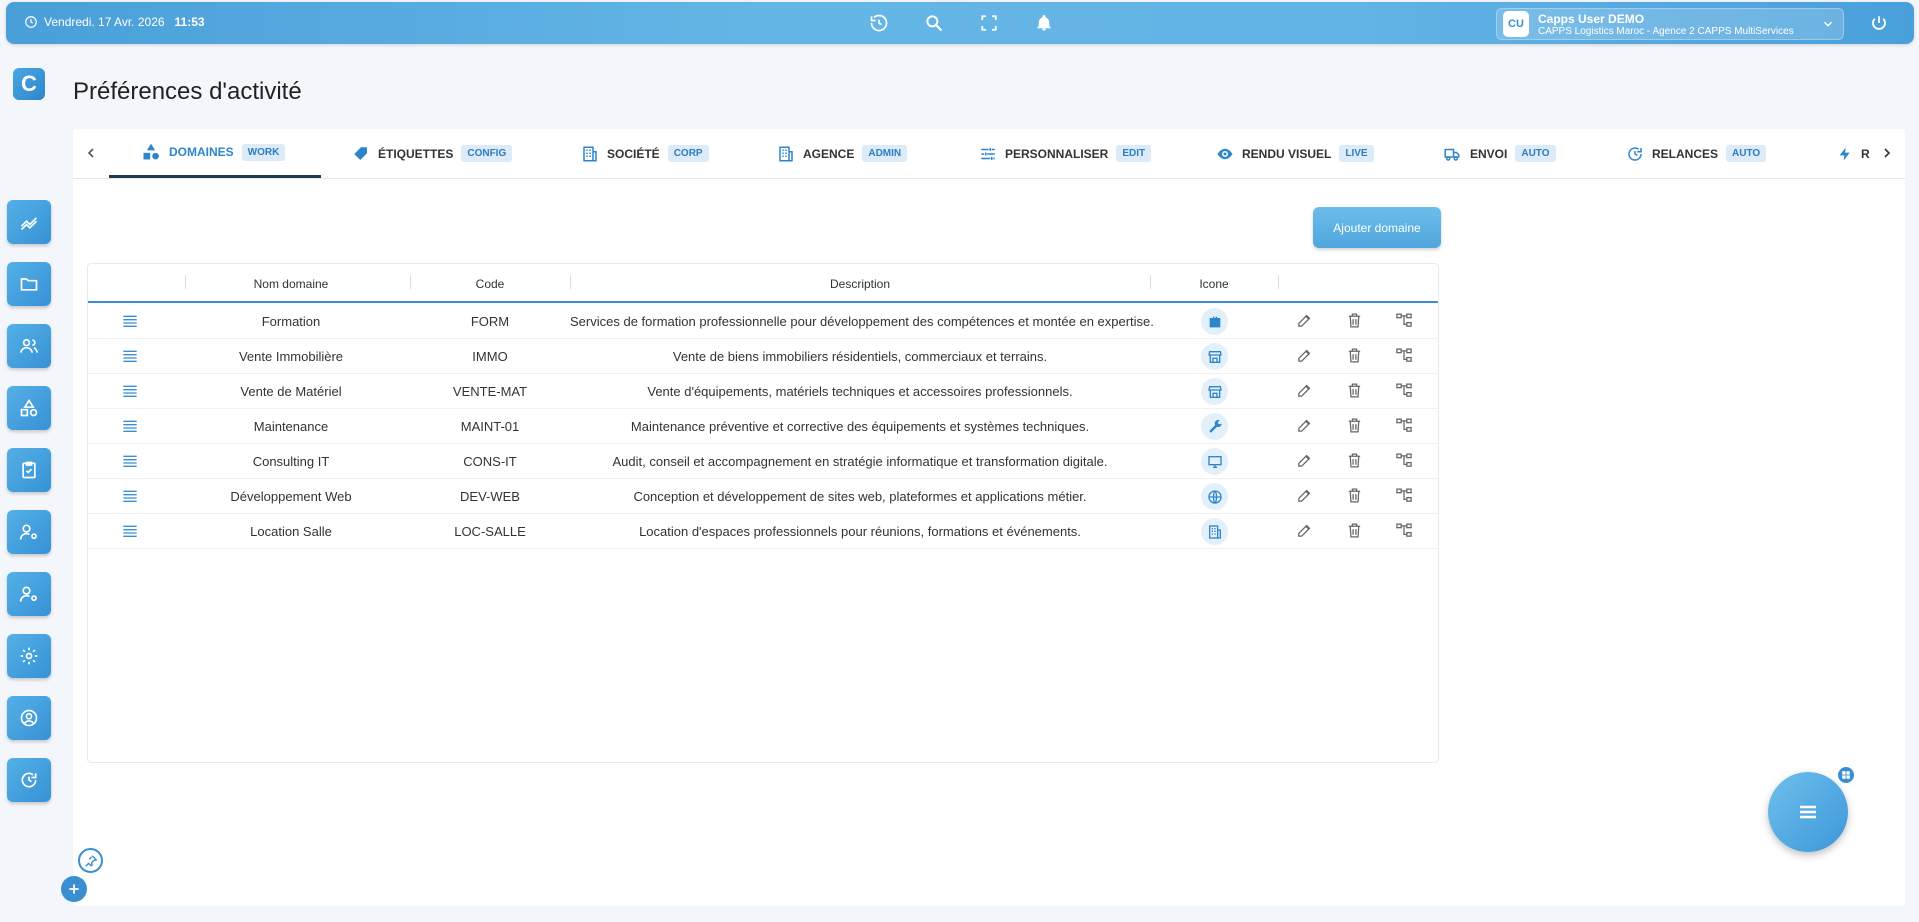 Image resolution: width=1919 pixels, height=922 pixels. What do you see at coordinates (989, 23) in the screenshot?
I see `fullscreen-icon` at bounding box center [989, 23].